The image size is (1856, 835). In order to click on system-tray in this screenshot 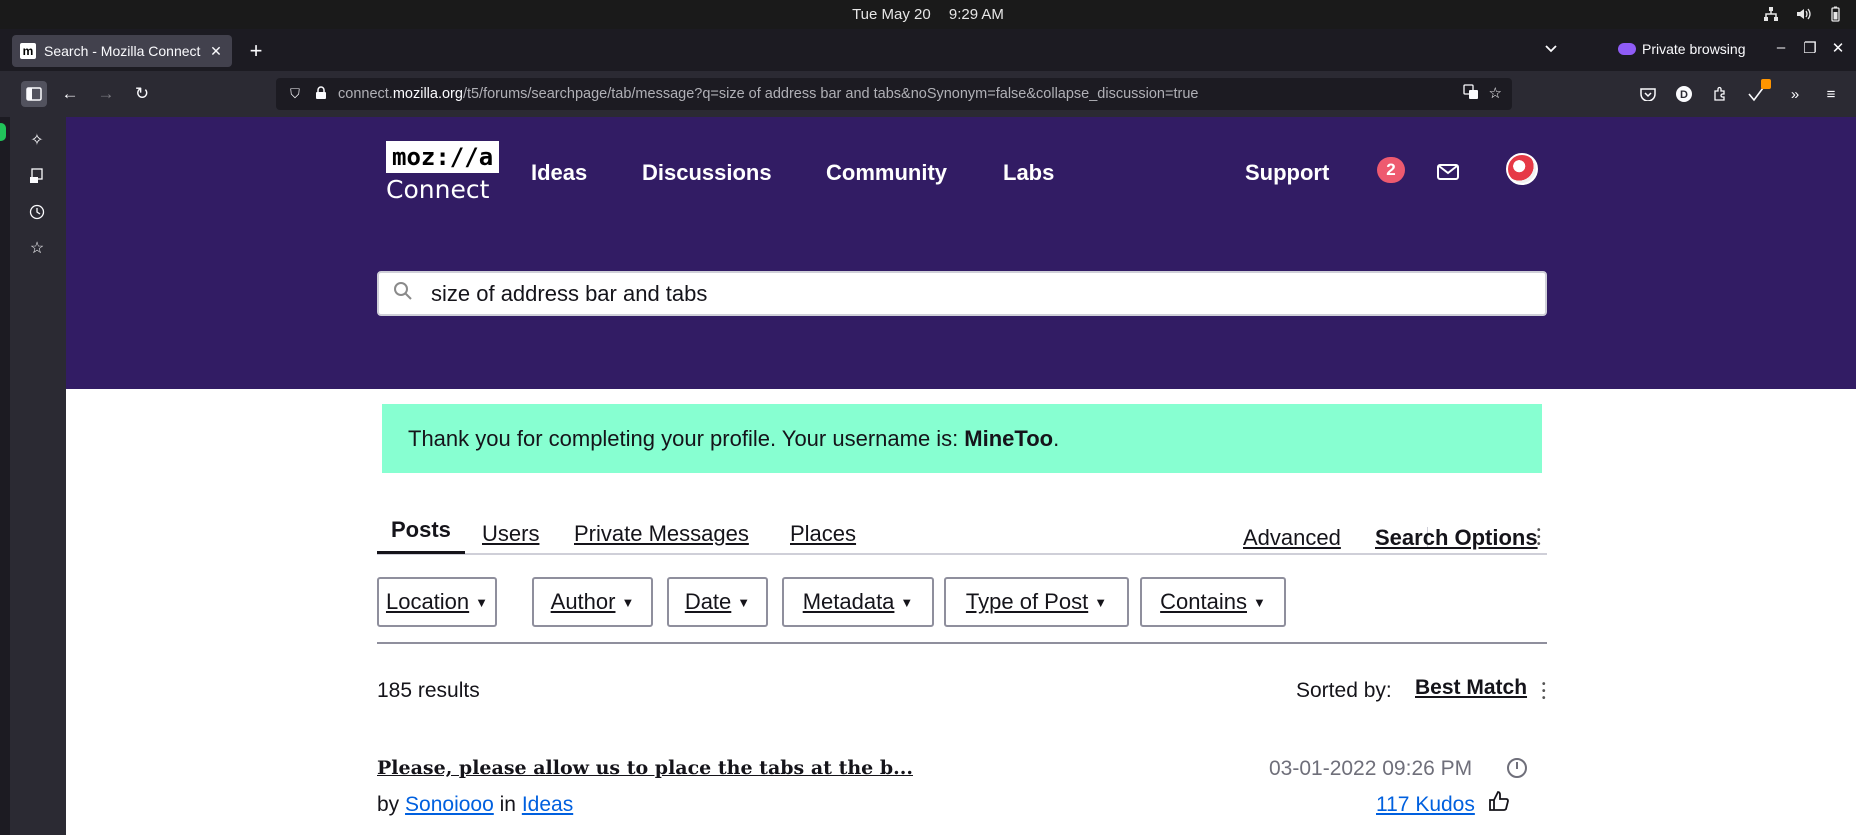, I will do `click(1803, 14)`.